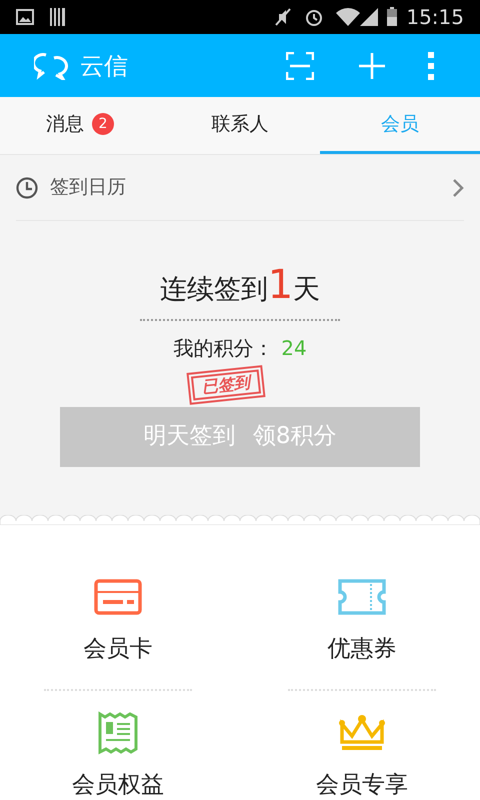  What do you see at coordinates (25, 17) in the screenshot?
I see `image-icon` at bounding box center [25, 17].